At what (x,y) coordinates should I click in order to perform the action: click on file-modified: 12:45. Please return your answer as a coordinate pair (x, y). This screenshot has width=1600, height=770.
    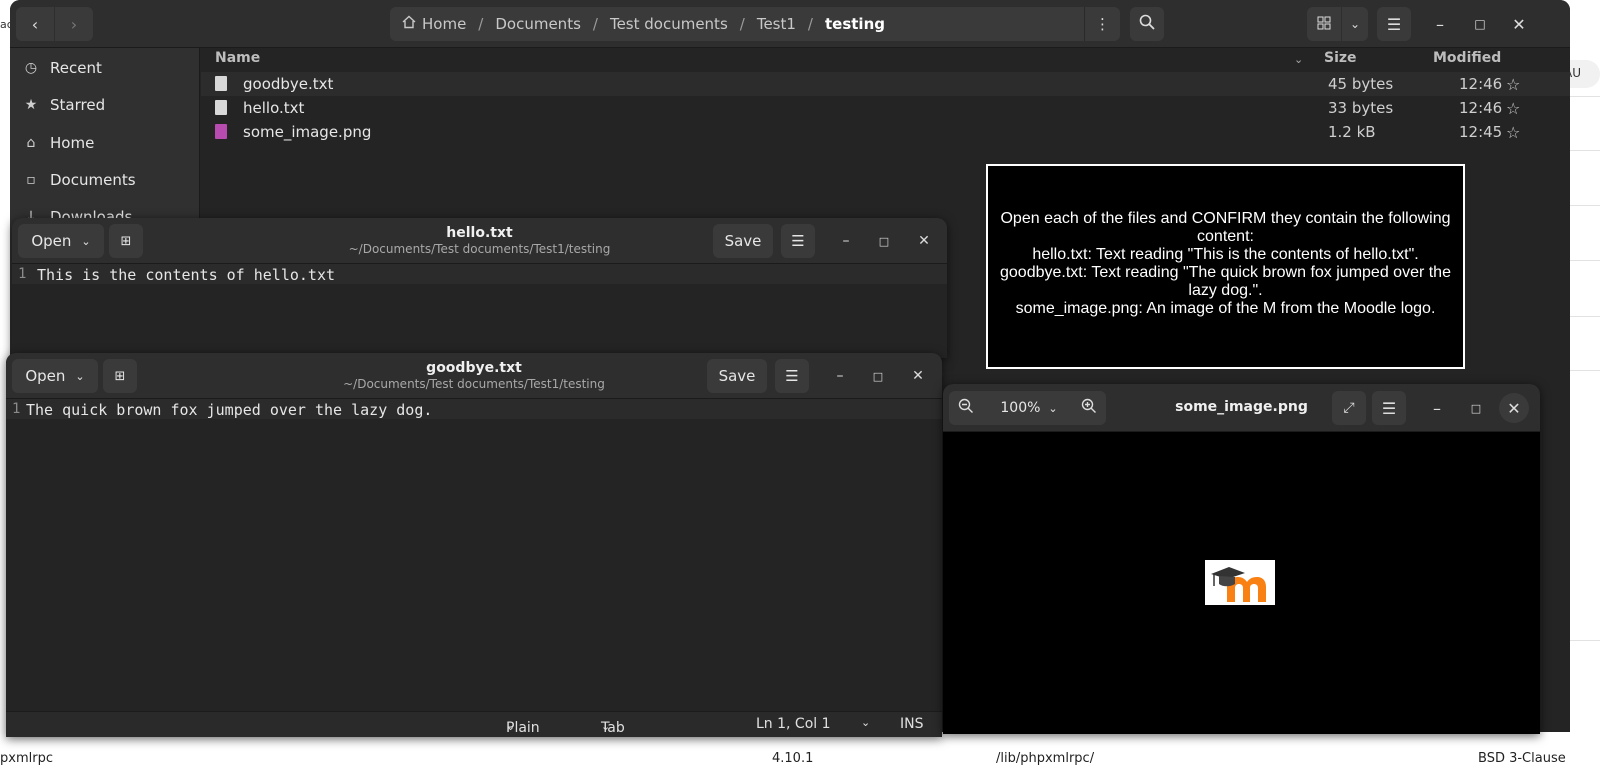
    Looking at the image, I should click on (1481, 132).